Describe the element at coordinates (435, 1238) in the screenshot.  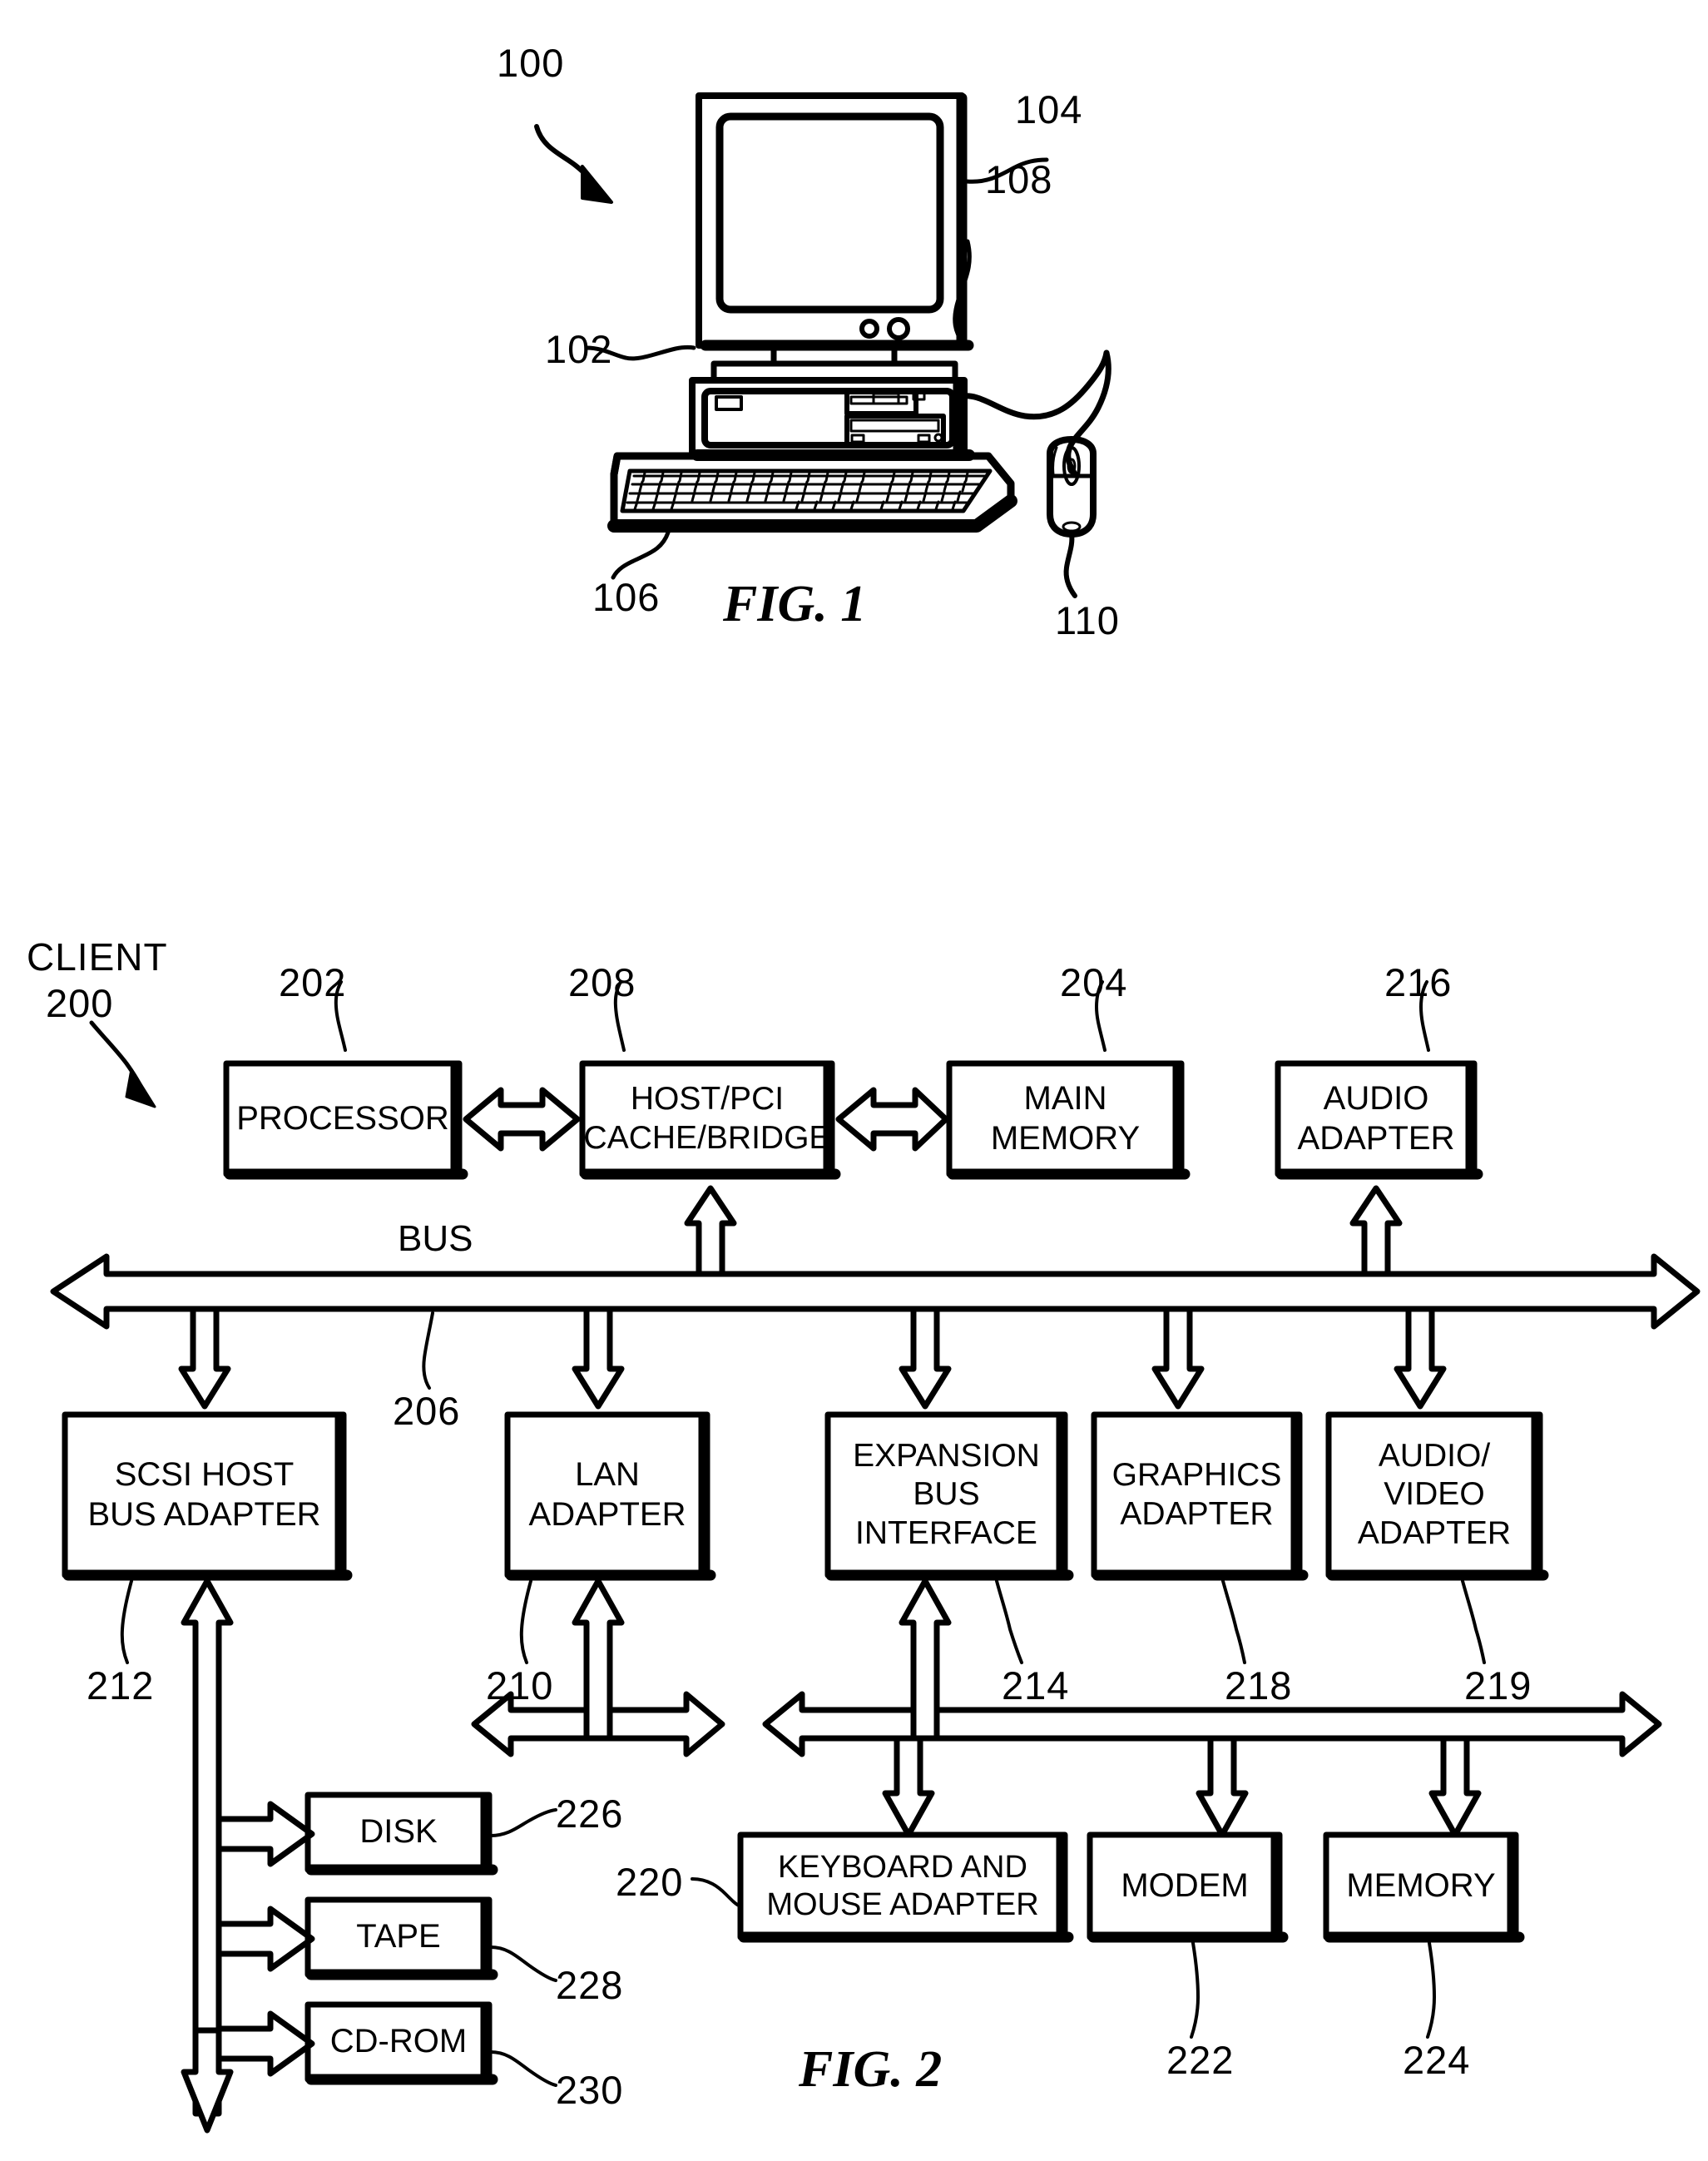
I see `bus-label: BUS` at that location.